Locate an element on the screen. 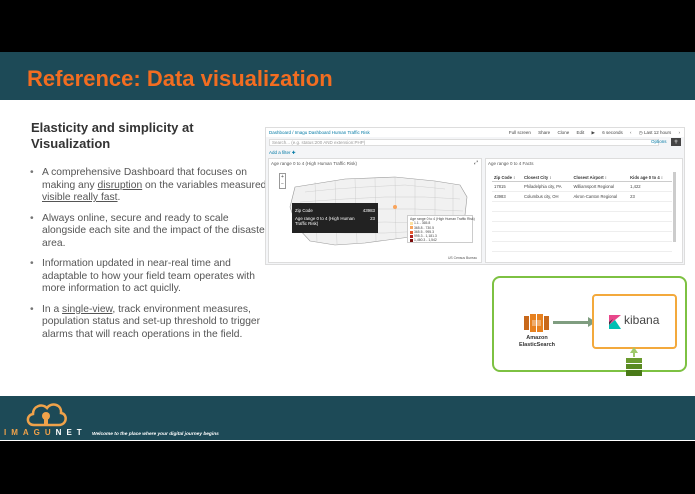 The width and height of the screenshot is (695, 494). expand-icon: ⤢ is located at coordinates (476, 163).